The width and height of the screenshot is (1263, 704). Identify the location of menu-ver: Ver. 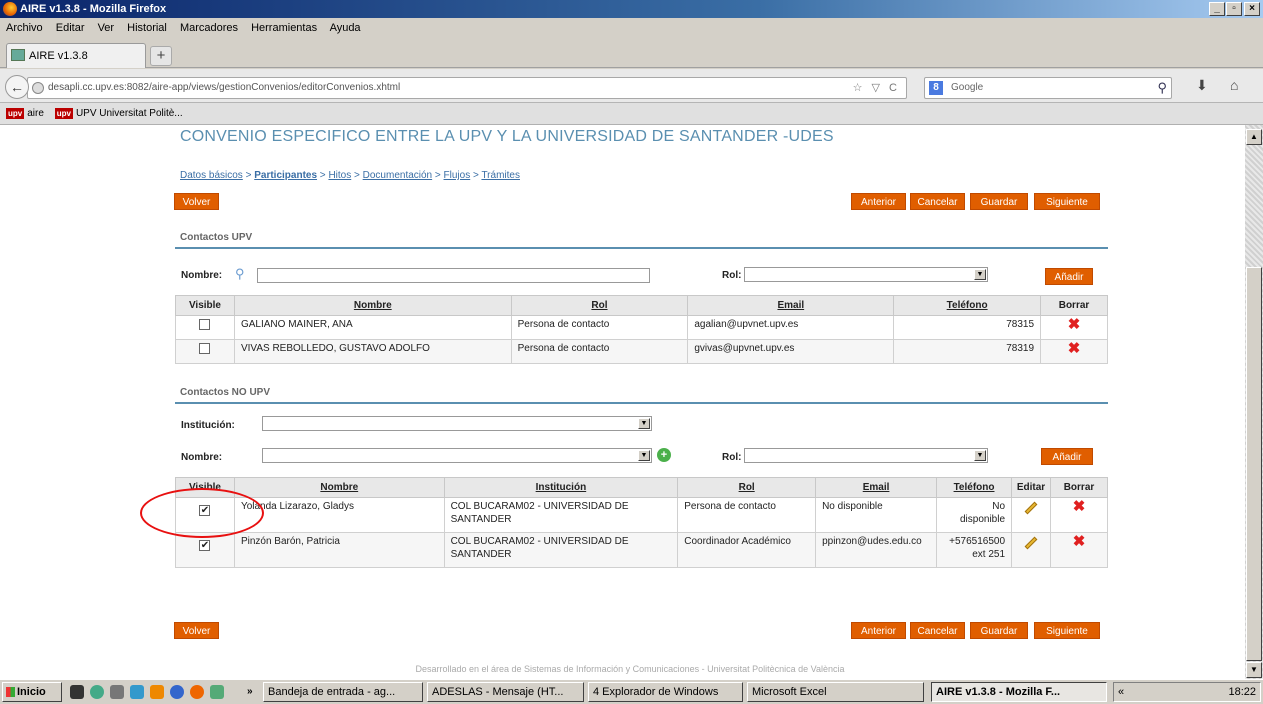
(106, 28).